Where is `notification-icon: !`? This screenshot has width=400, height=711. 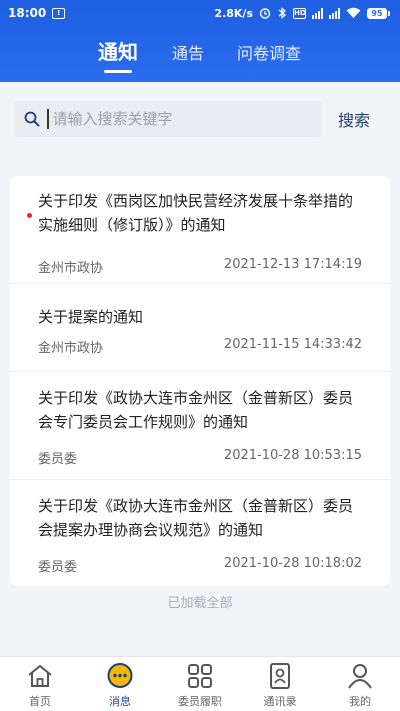 notification-icon: ! is located at coordinates (59, 13).